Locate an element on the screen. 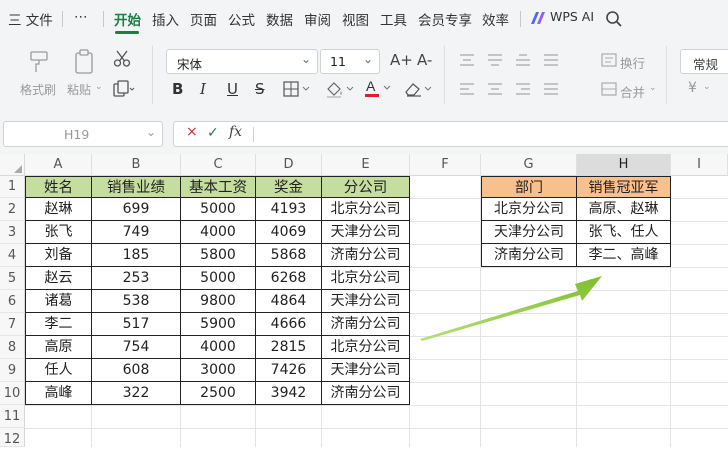 The width and height of the screenshot is (728, 451). table-cell: 2500 is located at coordinates (218, 393).